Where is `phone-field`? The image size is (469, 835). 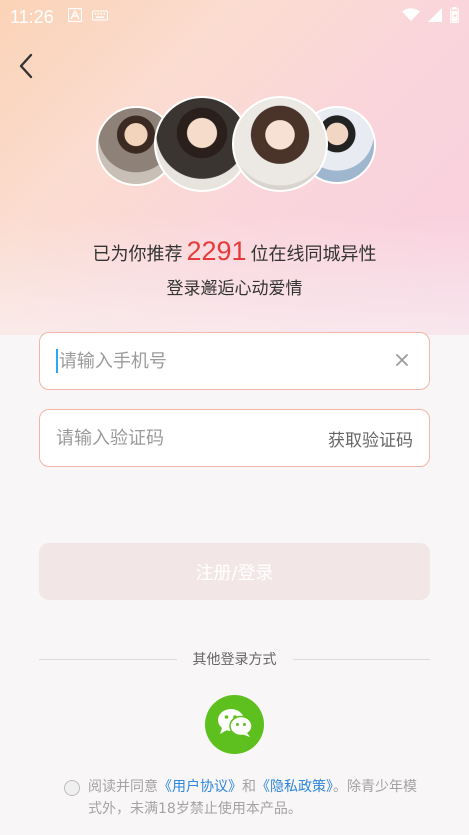 phone-field is located at coordinates (234, 361).